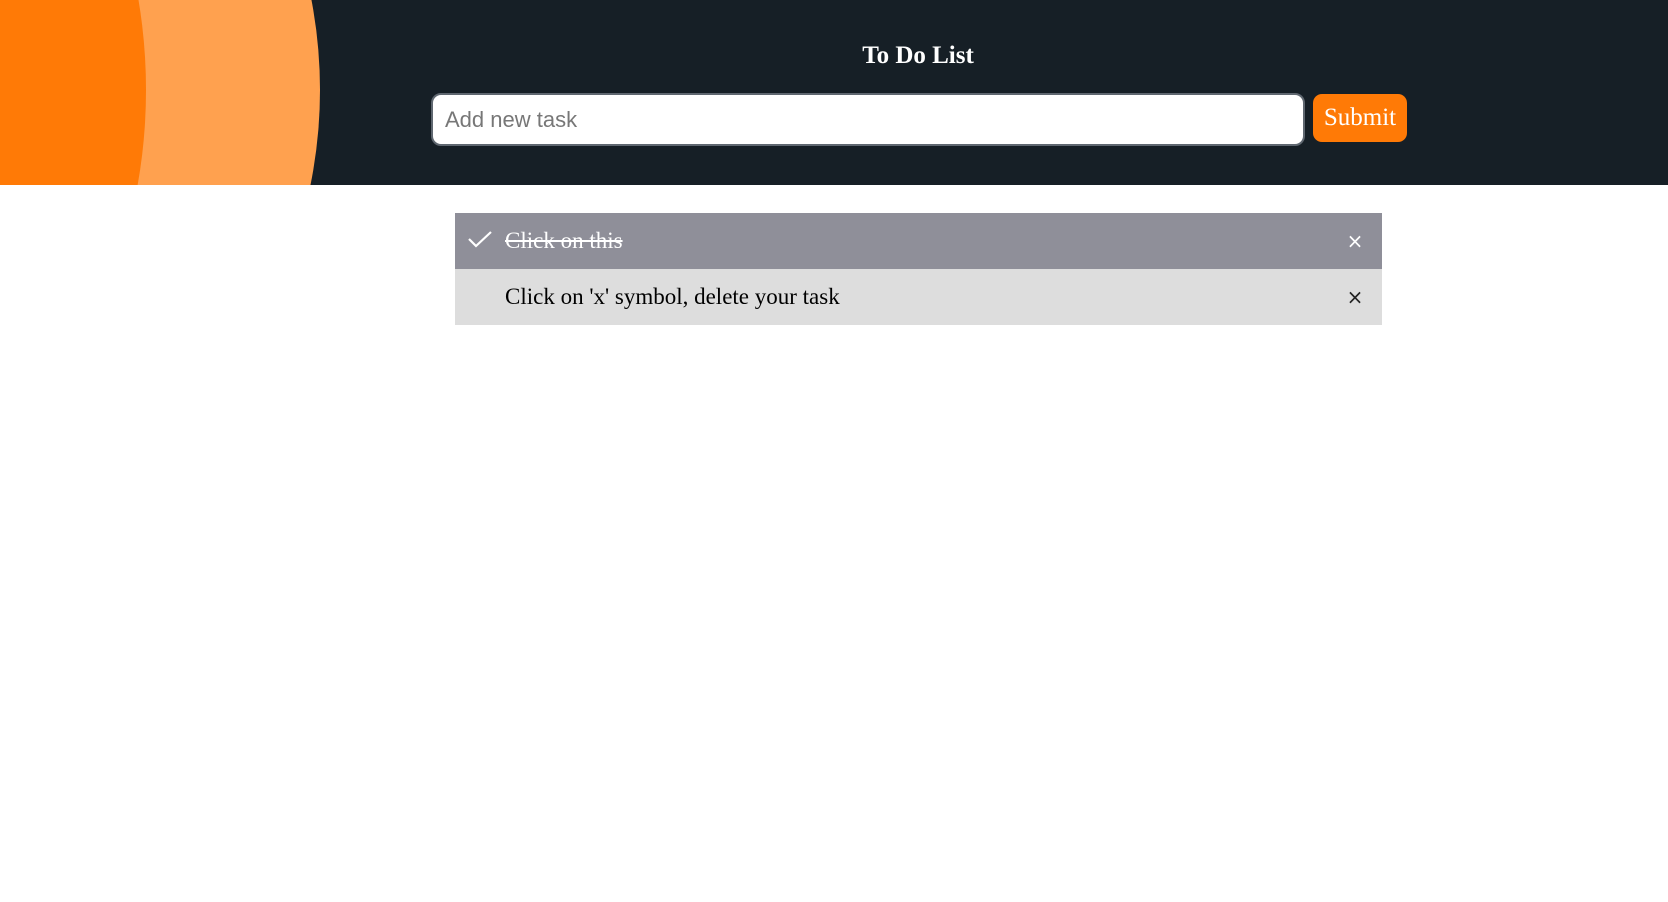 The height and width of the screenshot is (902, 1668). I want to click on page-title: To Do List, so click(918, 55).